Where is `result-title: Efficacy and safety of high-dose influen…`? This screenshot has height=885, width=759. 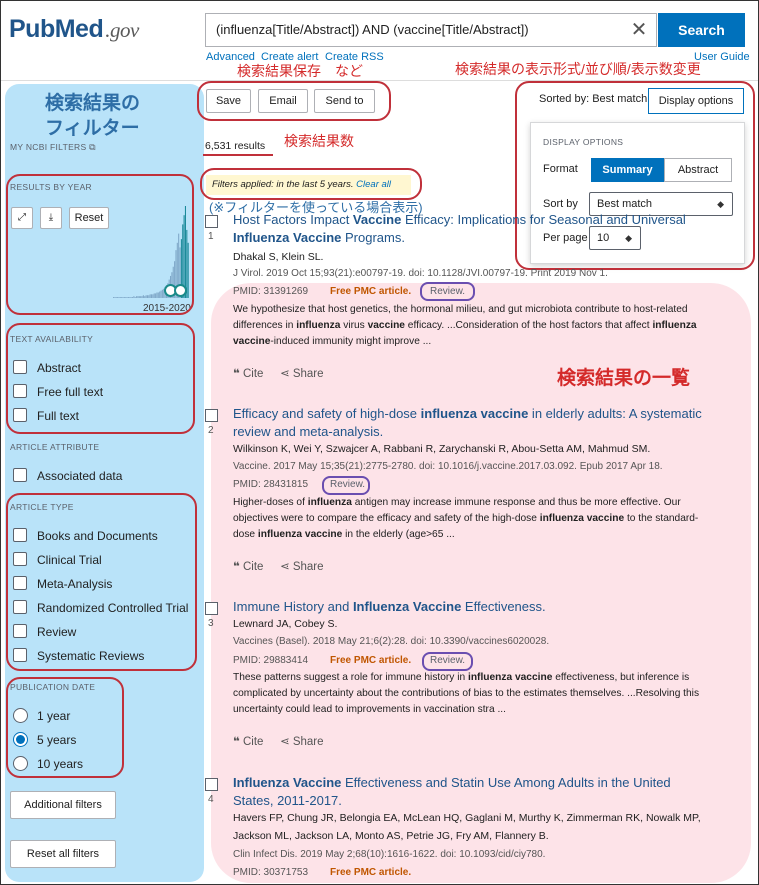 result-title: Efficacy and safety of high-dose influen… is located at coordinates (483, 423).